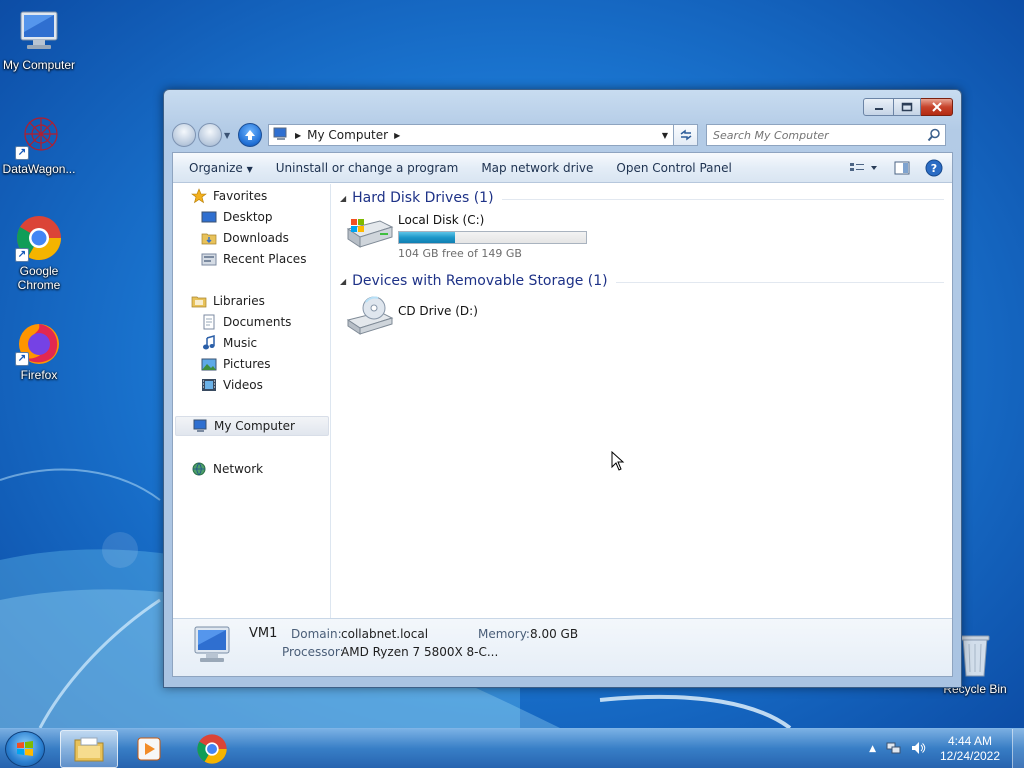 The width and height of the screenshot is (1024, 768). I want to click on address-dropdown-icon: ▼, so click(665, 135).